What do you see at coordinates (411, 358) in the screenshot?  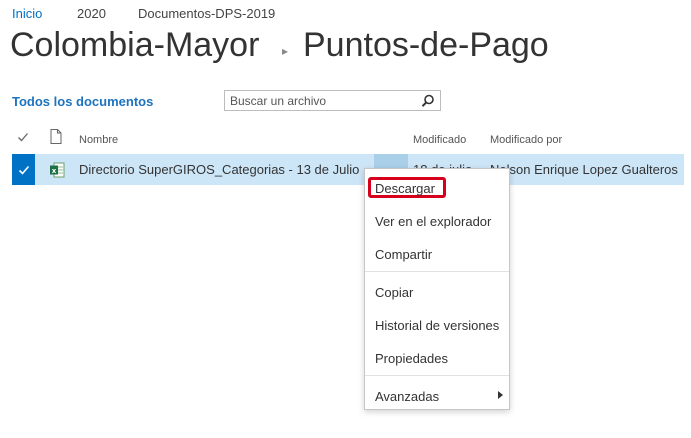 I see `menu-item-properties: Propiedades` at bounding box center [411, 358].